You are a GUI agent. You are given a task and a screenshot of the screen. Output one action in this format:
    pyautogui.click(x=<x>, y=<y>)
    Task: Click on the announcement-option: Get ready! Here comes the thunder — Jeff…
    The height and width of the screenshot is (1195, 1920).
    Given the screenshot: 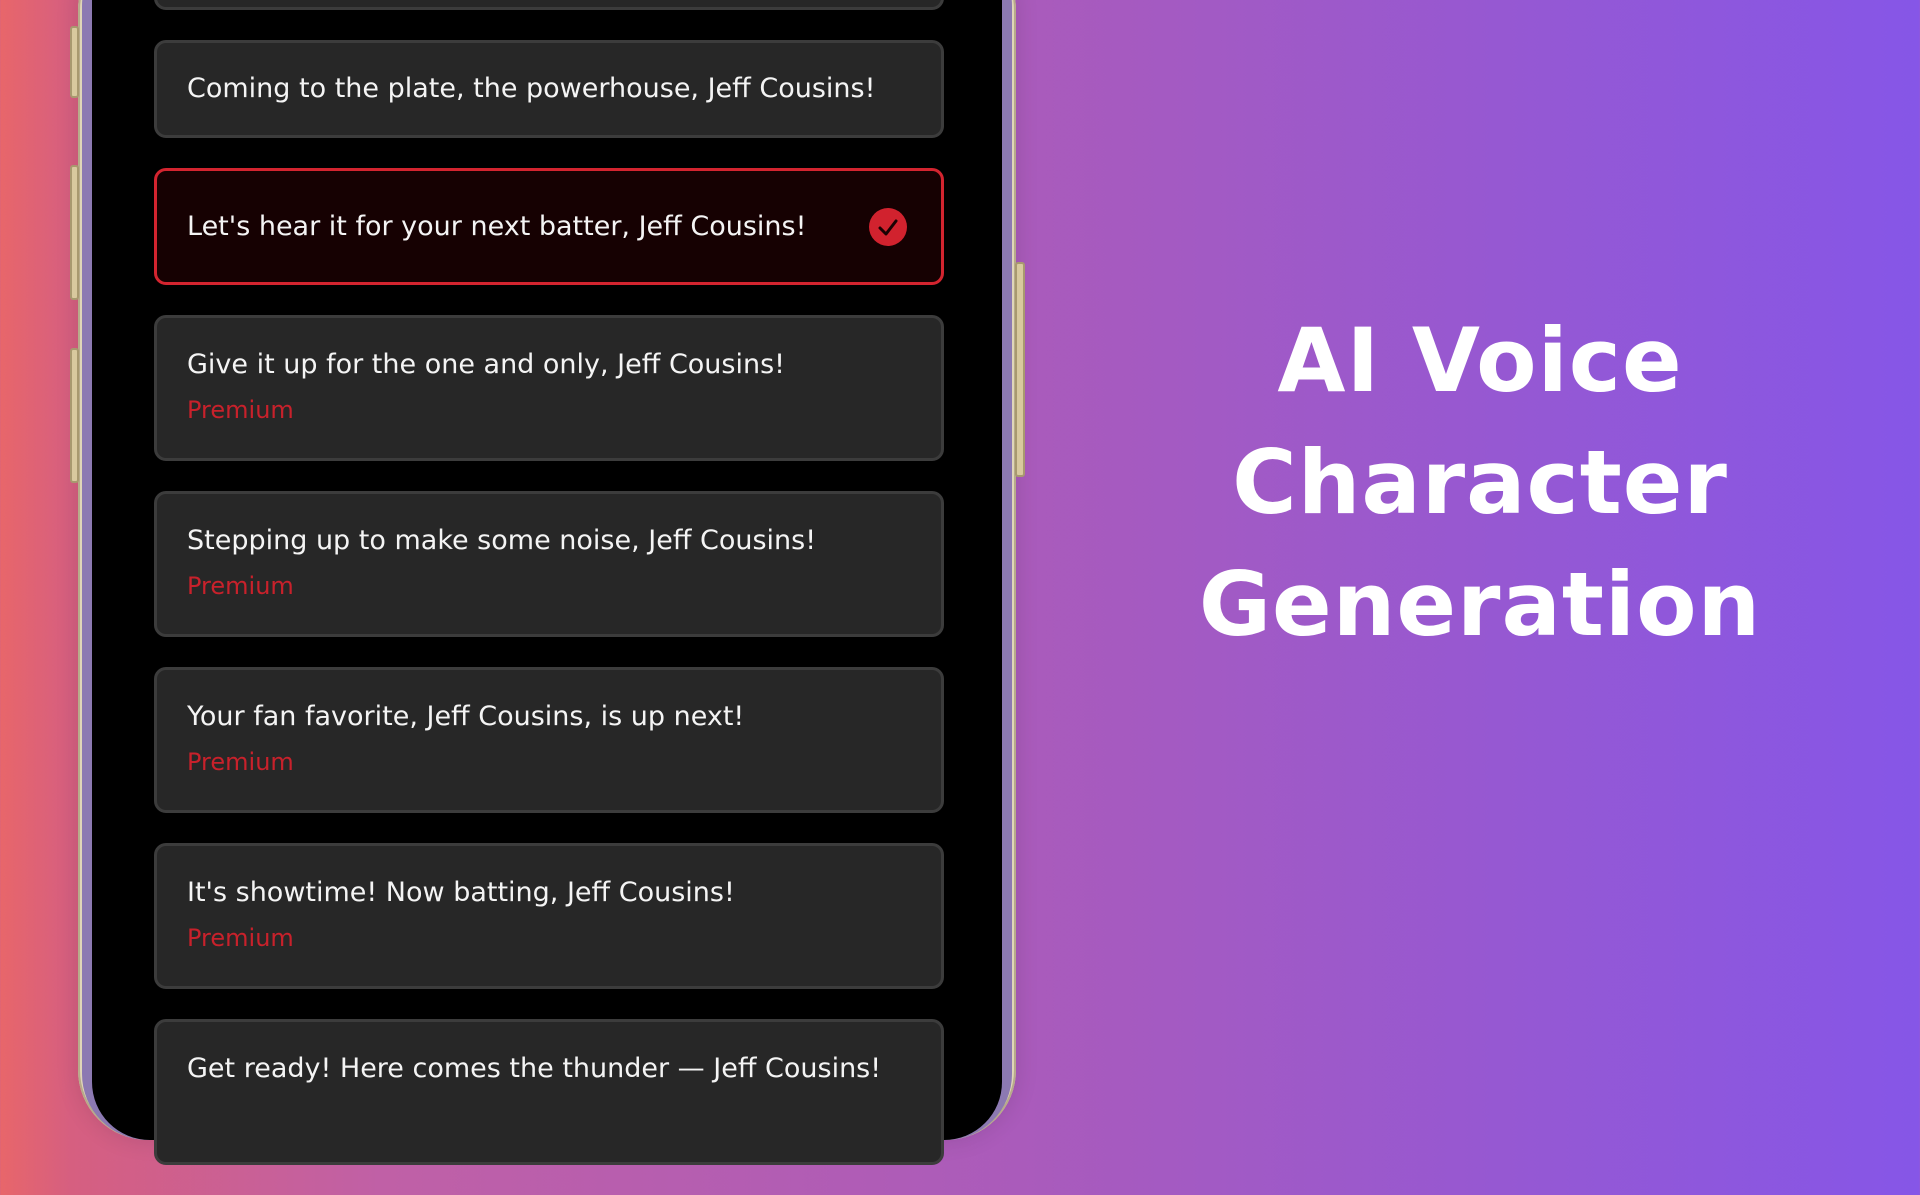 What is the action you would take?
    pyautogui.click(x=549, y=1092)
    